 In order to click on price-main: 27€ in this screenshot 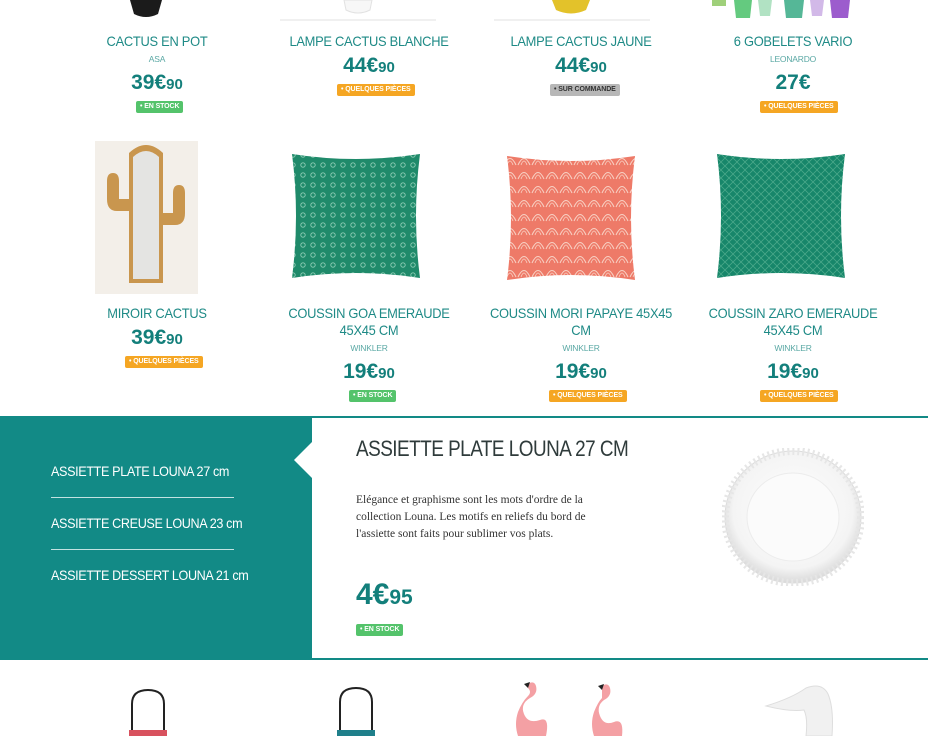, I will do `click(793, 82)`.